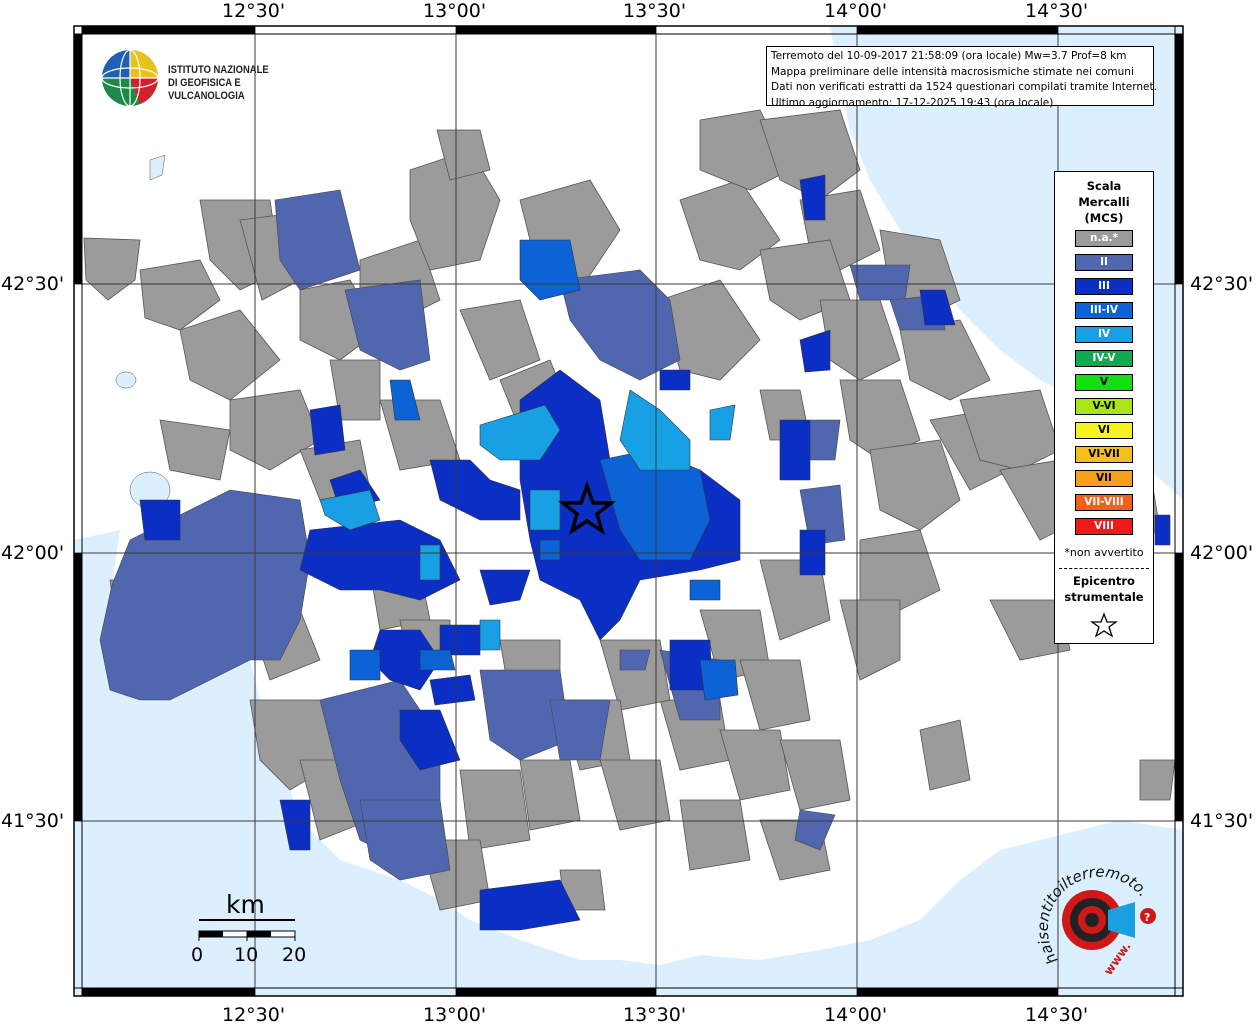 The image size is (1256, 1026). I want to click on right-label-3: 41°30', so click(1222, 821).